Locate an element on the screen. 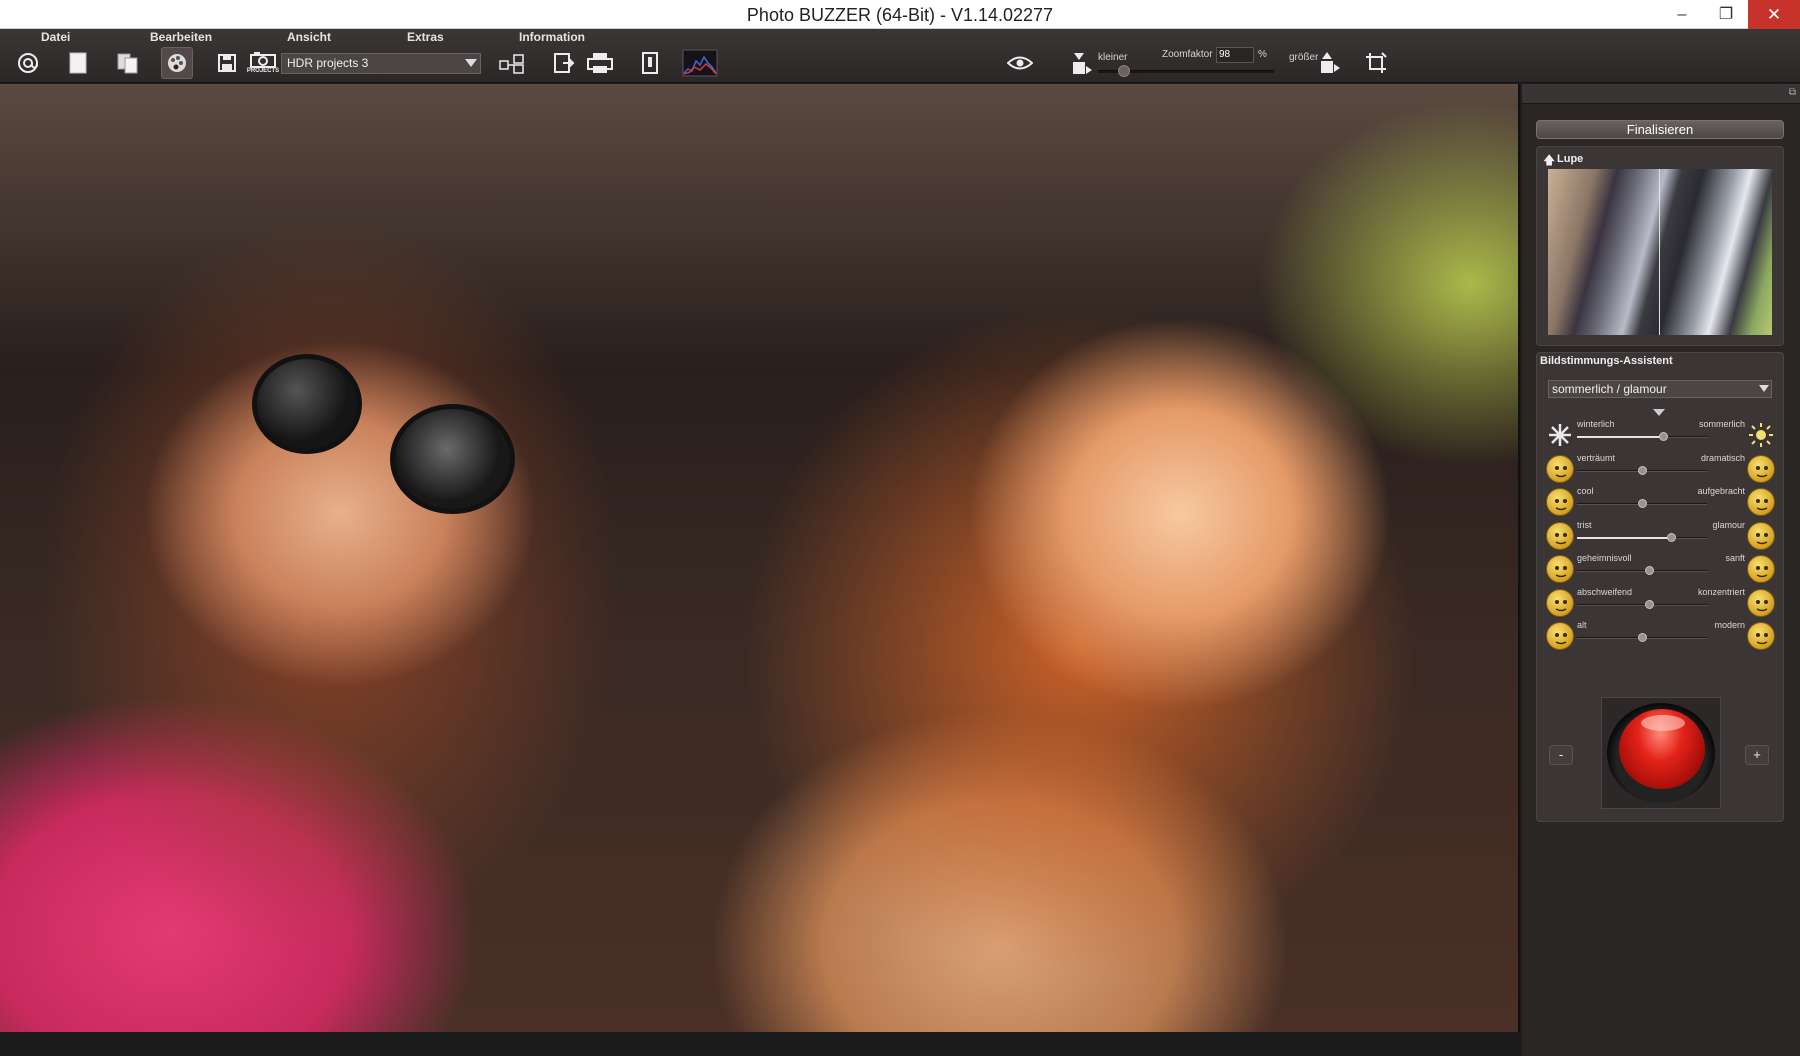  loupe-divider is located at coordinates (1659, 252).